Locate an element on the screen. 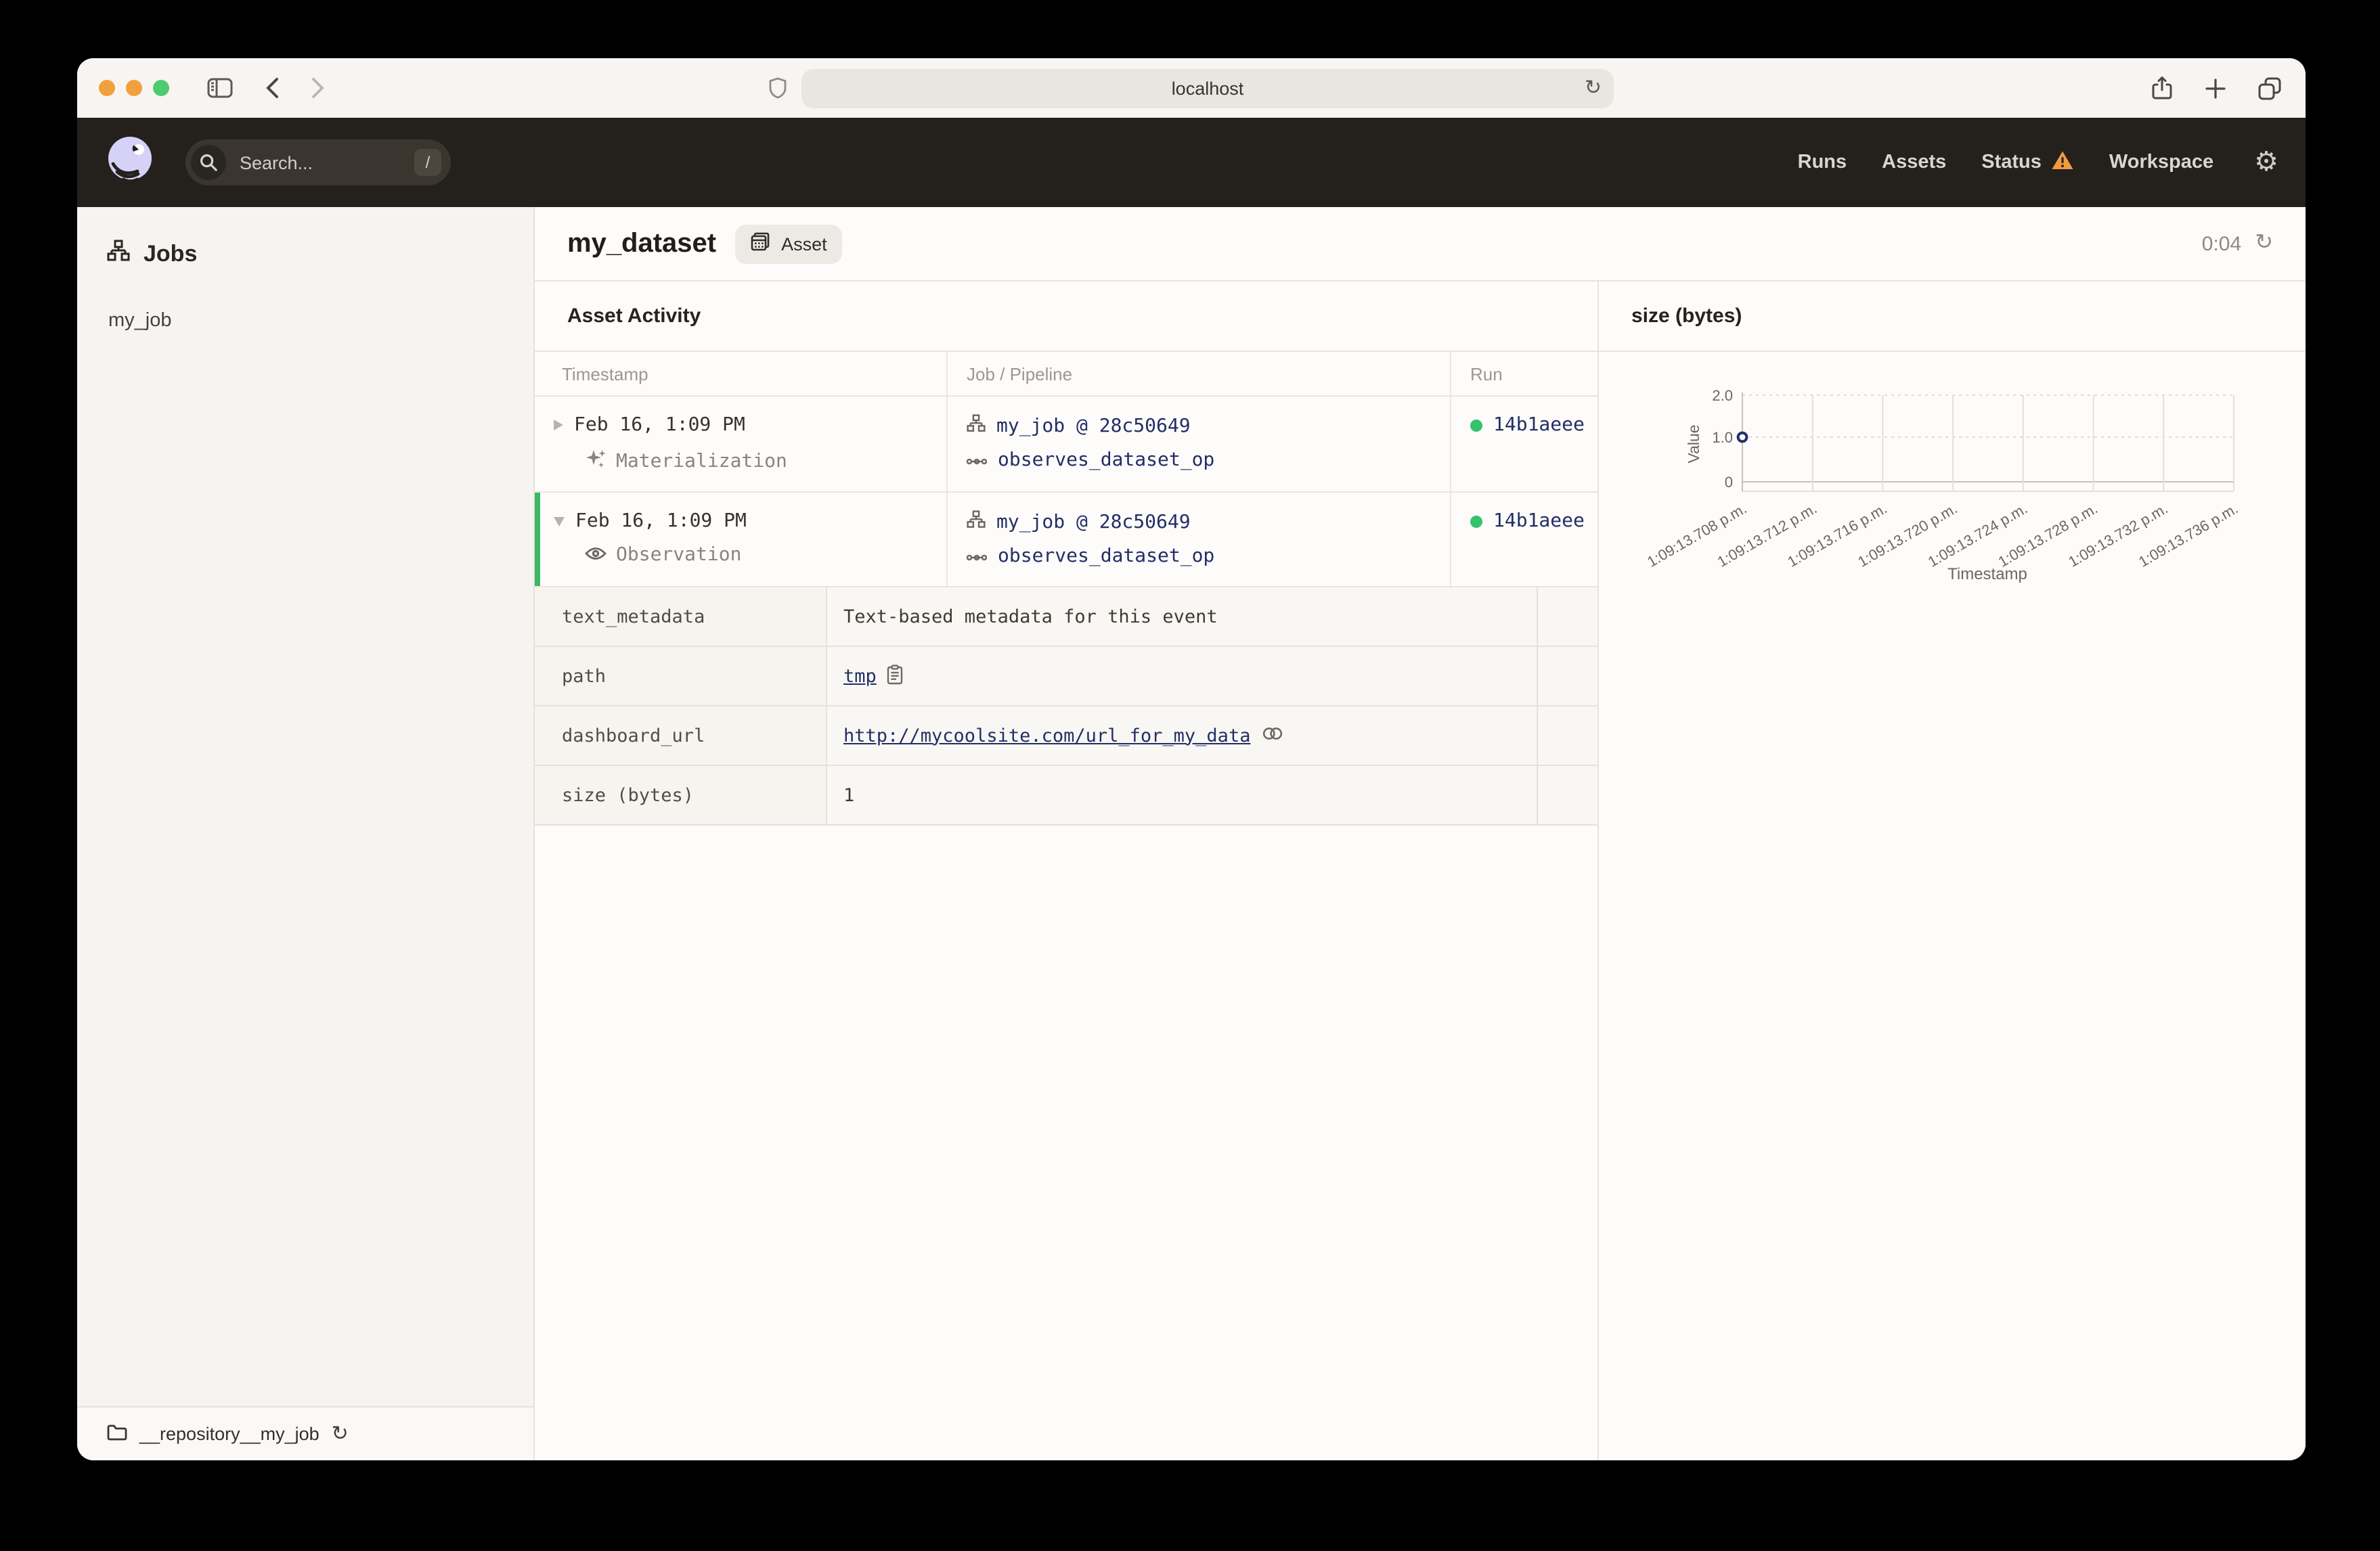 The image size is (2380, 1551). activity-table-header: Timestamp Job / Pipeline Run is located at coordinates (1066, 374).